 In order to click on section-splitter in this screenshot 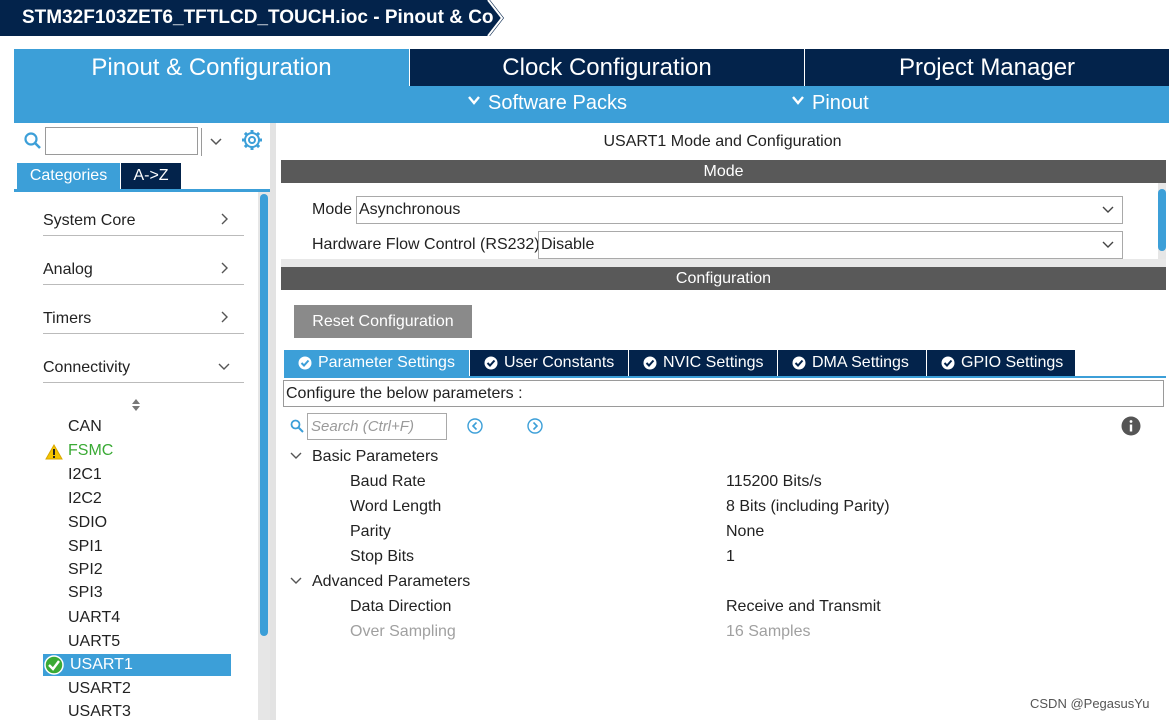, I will do `click(723, 263)`.